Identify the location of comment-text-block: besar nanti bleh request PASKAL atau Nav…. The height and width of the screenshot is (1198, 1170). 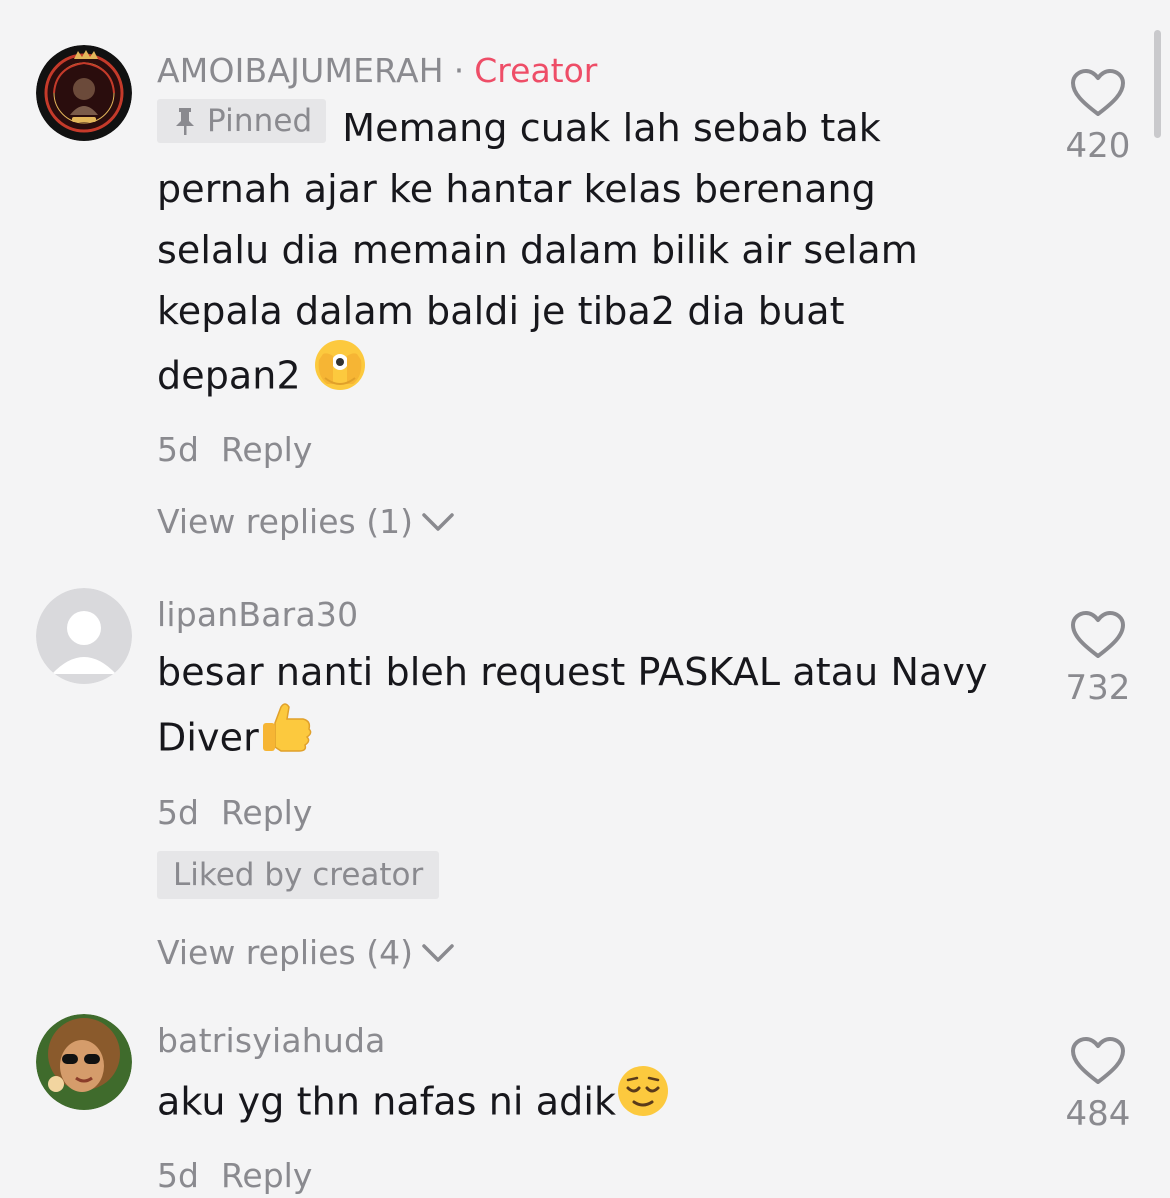
(597, 709).